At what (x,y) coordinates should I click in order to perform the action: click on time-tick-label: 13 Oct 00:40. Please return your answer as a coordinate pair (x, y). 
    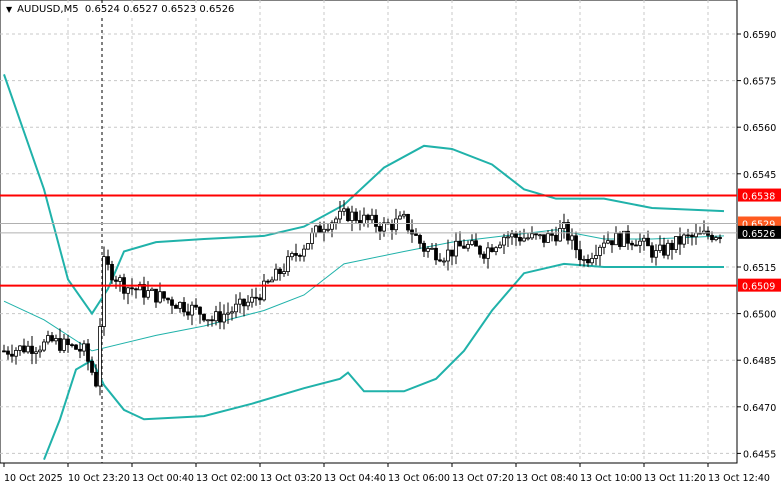
    Looking at the image, I should click on (163, 478).